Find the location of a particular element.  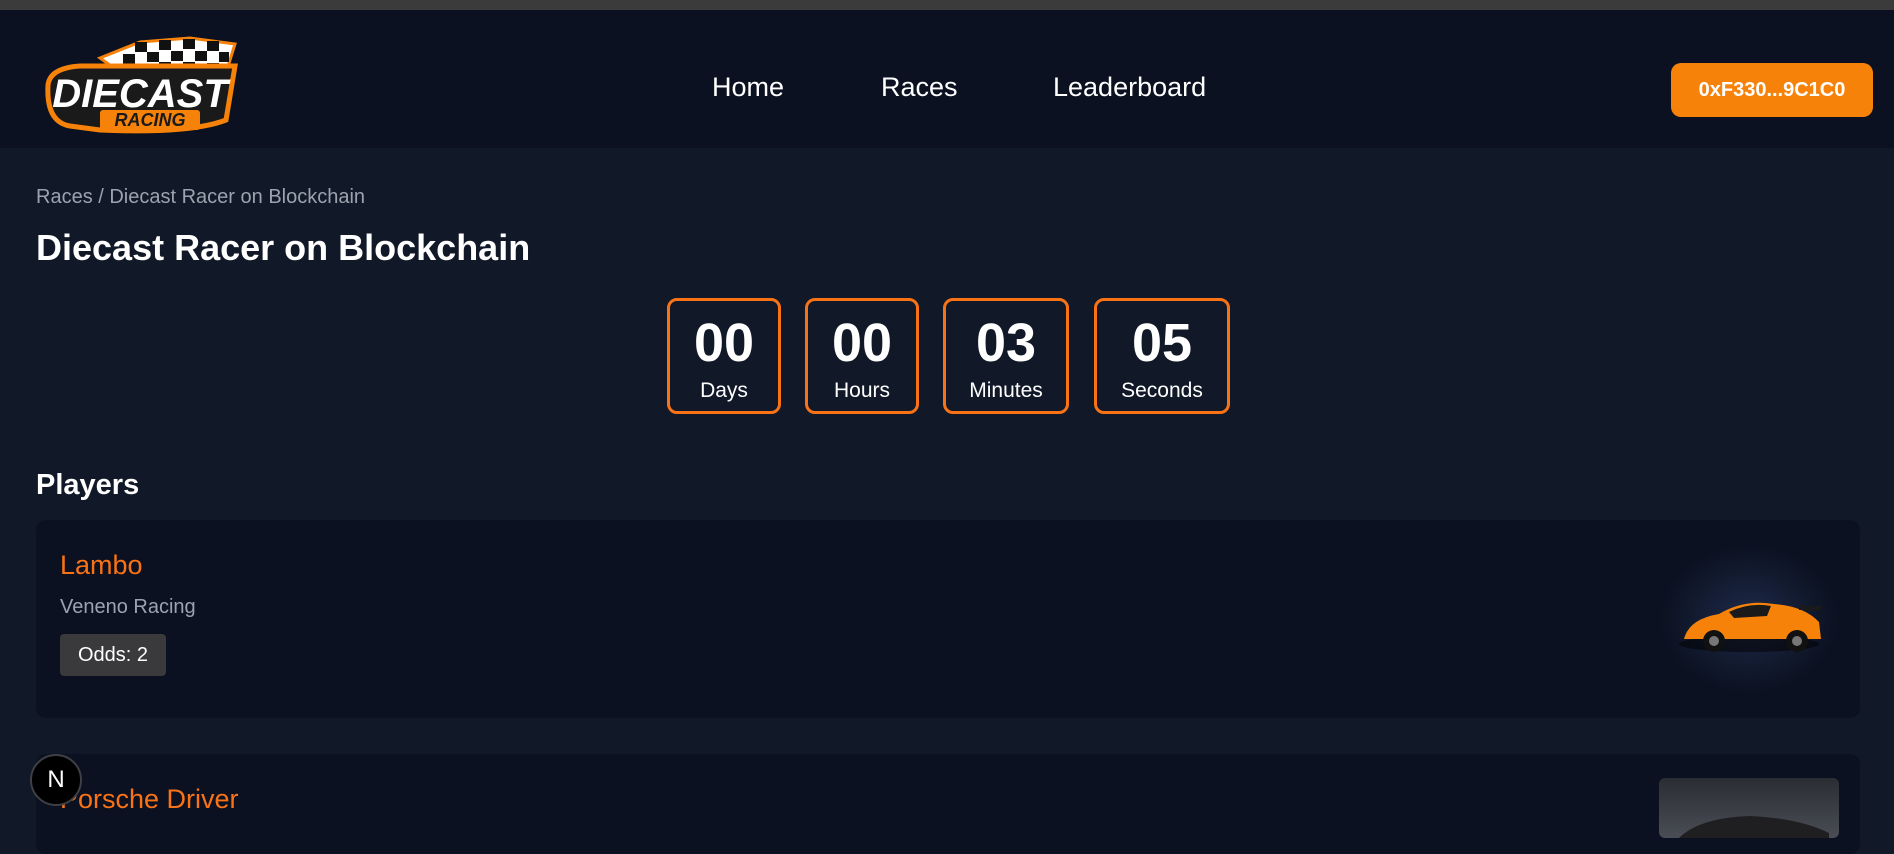

countdown-value: 03 is located at coordinates (1006, 343).